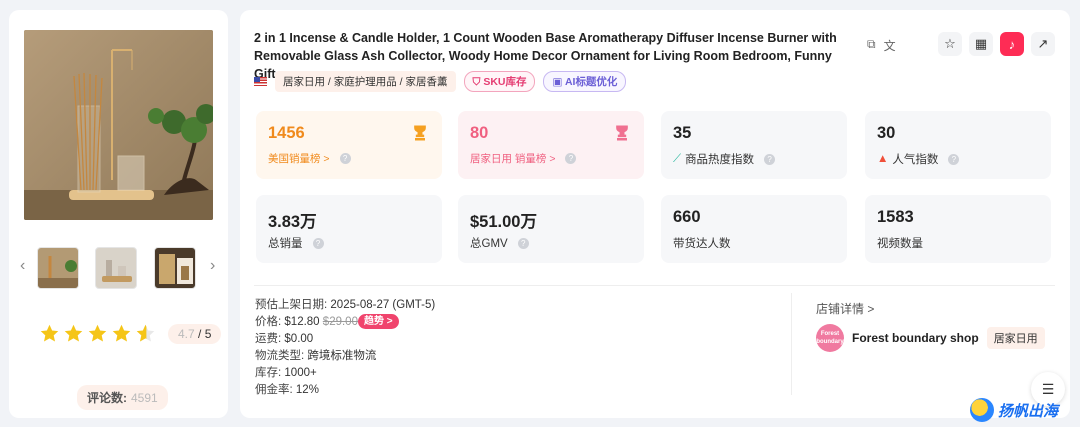 Image resolution: width=1080 pixels, height=427 pixels. I want to click on trend-line-icon: ⟋, so click(677, 158).